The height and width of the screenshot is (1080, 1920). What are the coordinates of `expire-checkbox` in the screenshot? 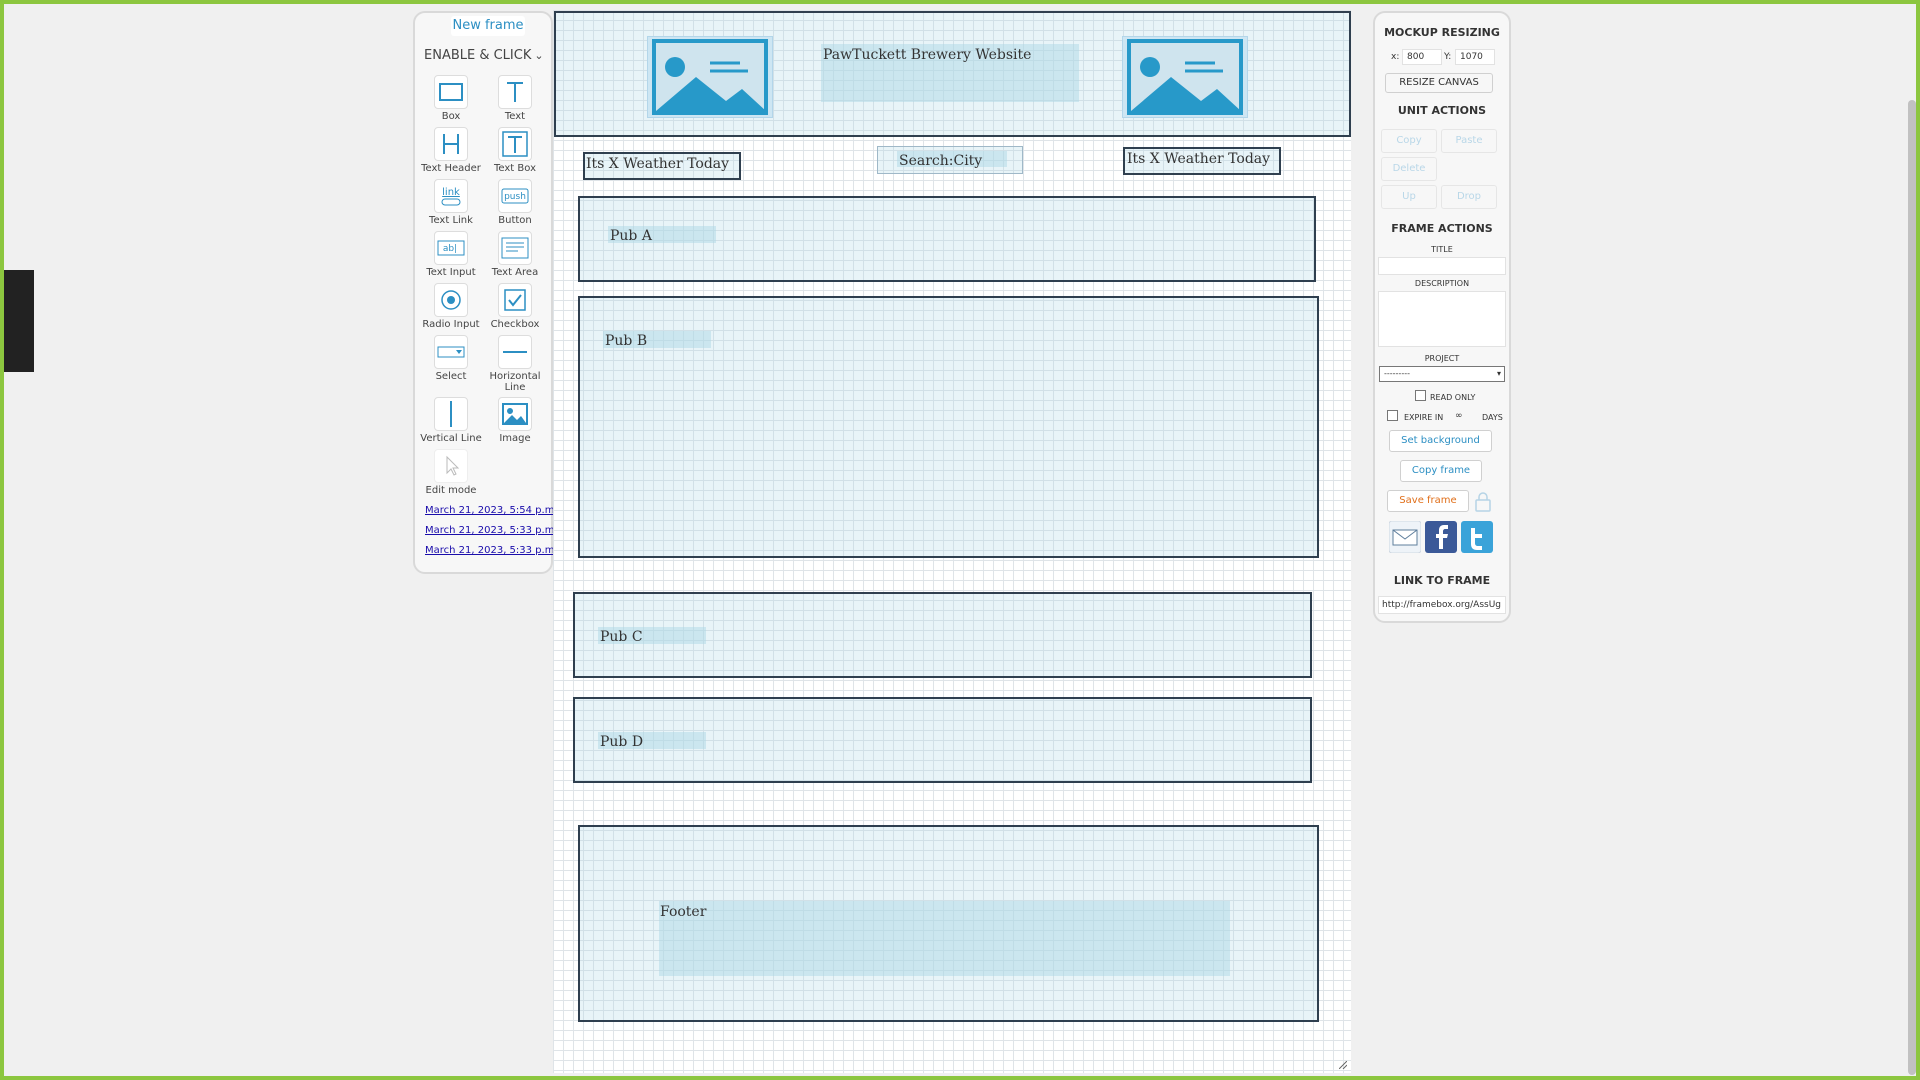 It's located at (1392, 415).